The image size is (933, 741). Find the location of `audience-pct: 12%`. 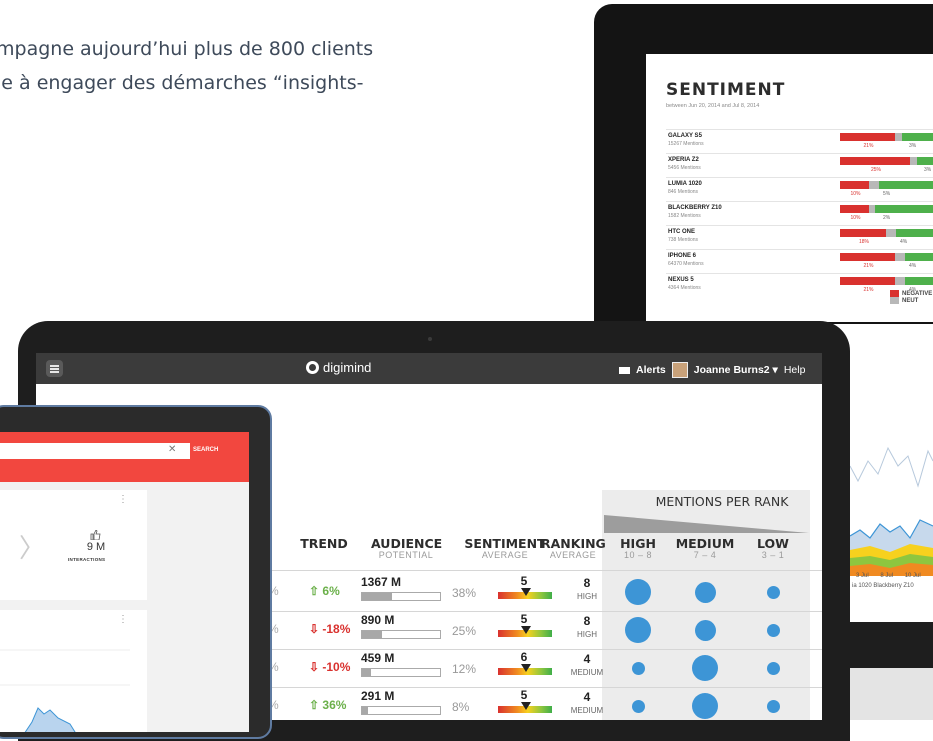

audience-pct: 12% is located at coordinates (464, 669).